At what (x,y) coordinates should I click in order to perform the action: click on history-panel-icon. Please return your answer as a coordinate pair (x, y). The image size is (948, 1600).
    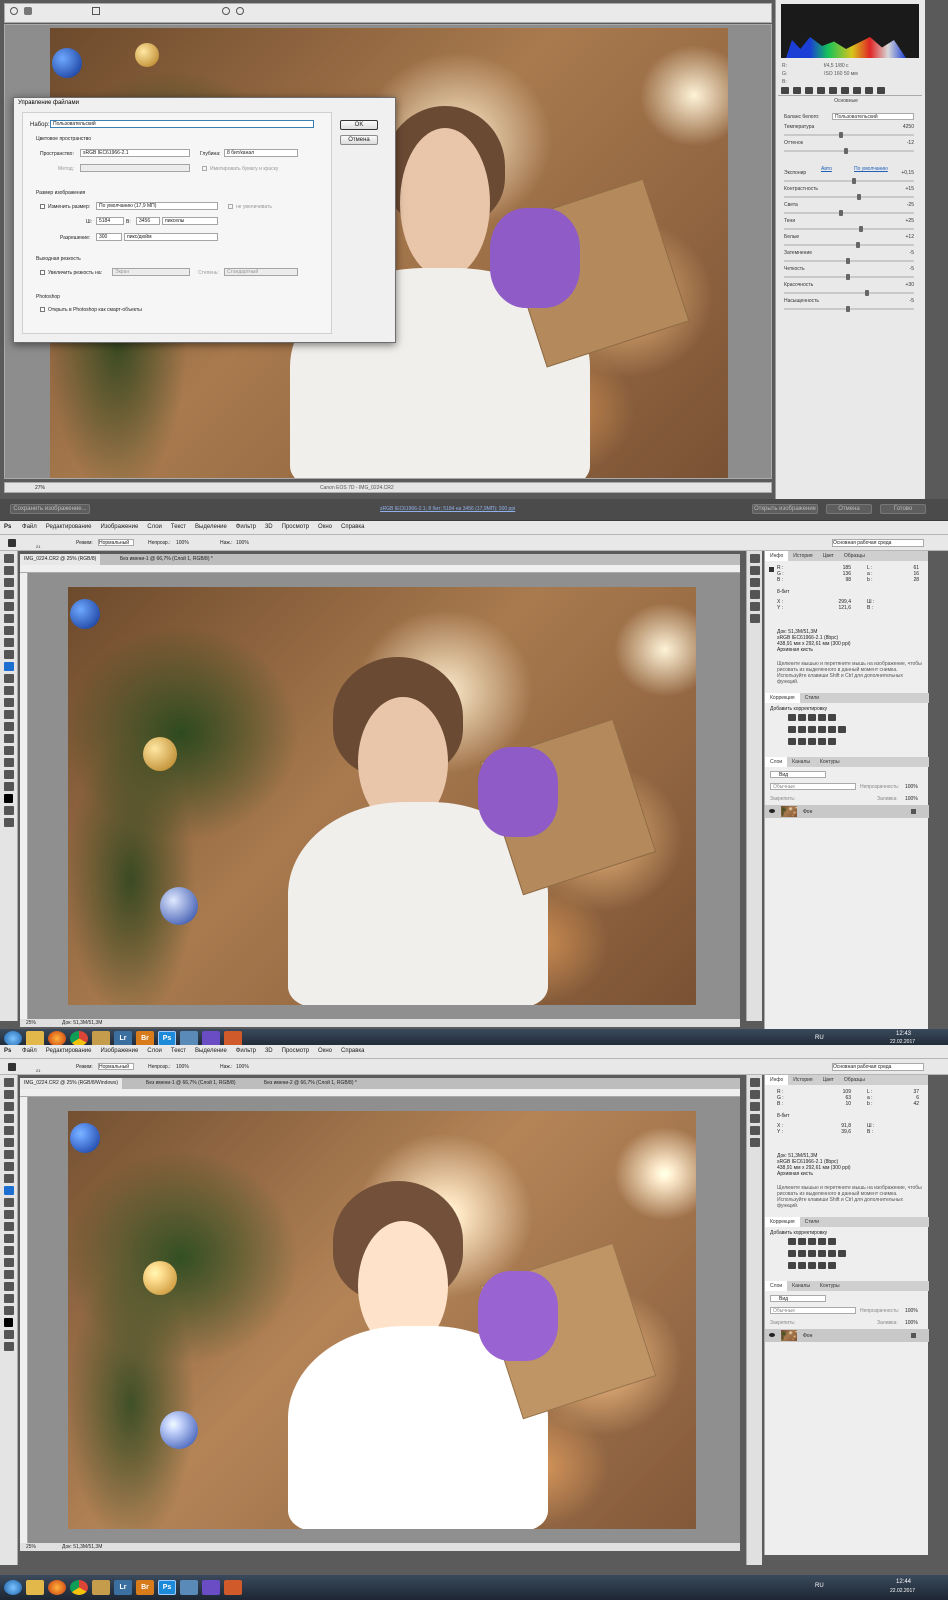
    Looking at the image, I should click on (754, 558).